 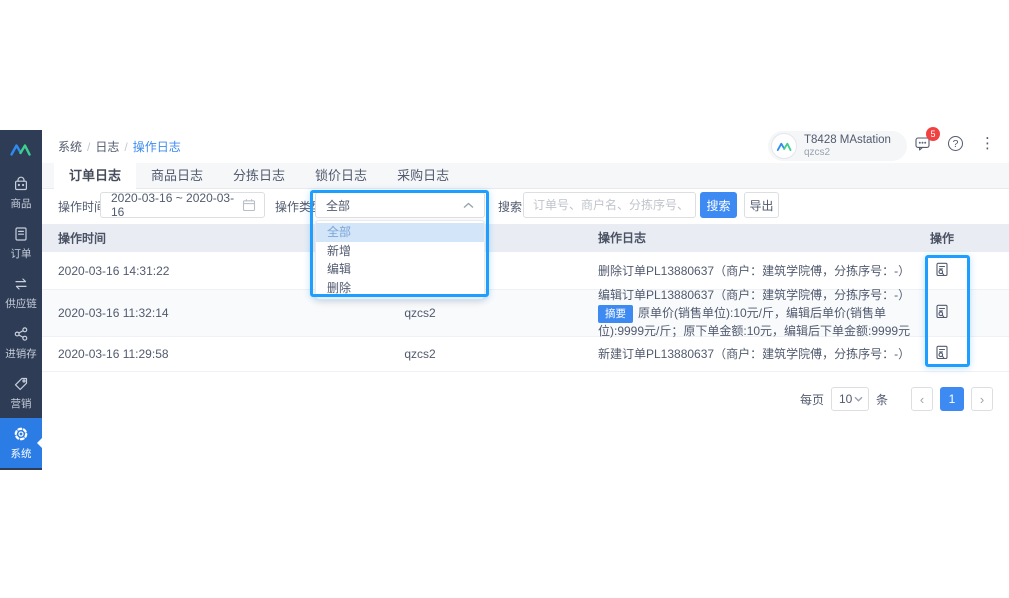 What do you see at coordinates (400, 205) in the screenshot?
I see `operation-type-select: 全部` at bounding box center [400, 205].